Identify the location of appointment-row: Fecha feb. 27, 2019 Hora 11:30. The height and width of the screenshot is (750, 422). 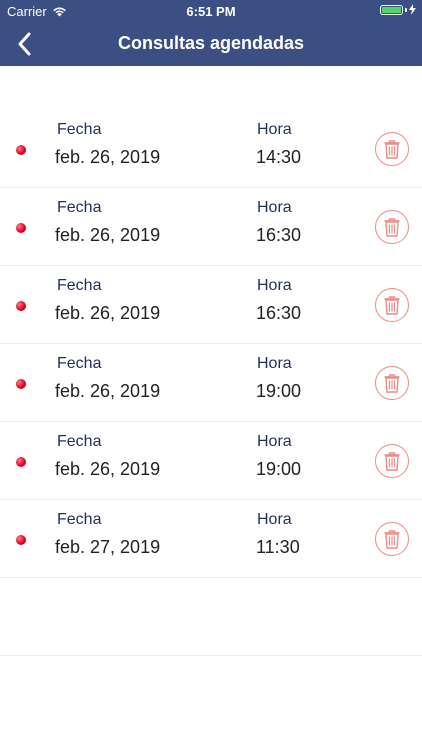
(211, 539).